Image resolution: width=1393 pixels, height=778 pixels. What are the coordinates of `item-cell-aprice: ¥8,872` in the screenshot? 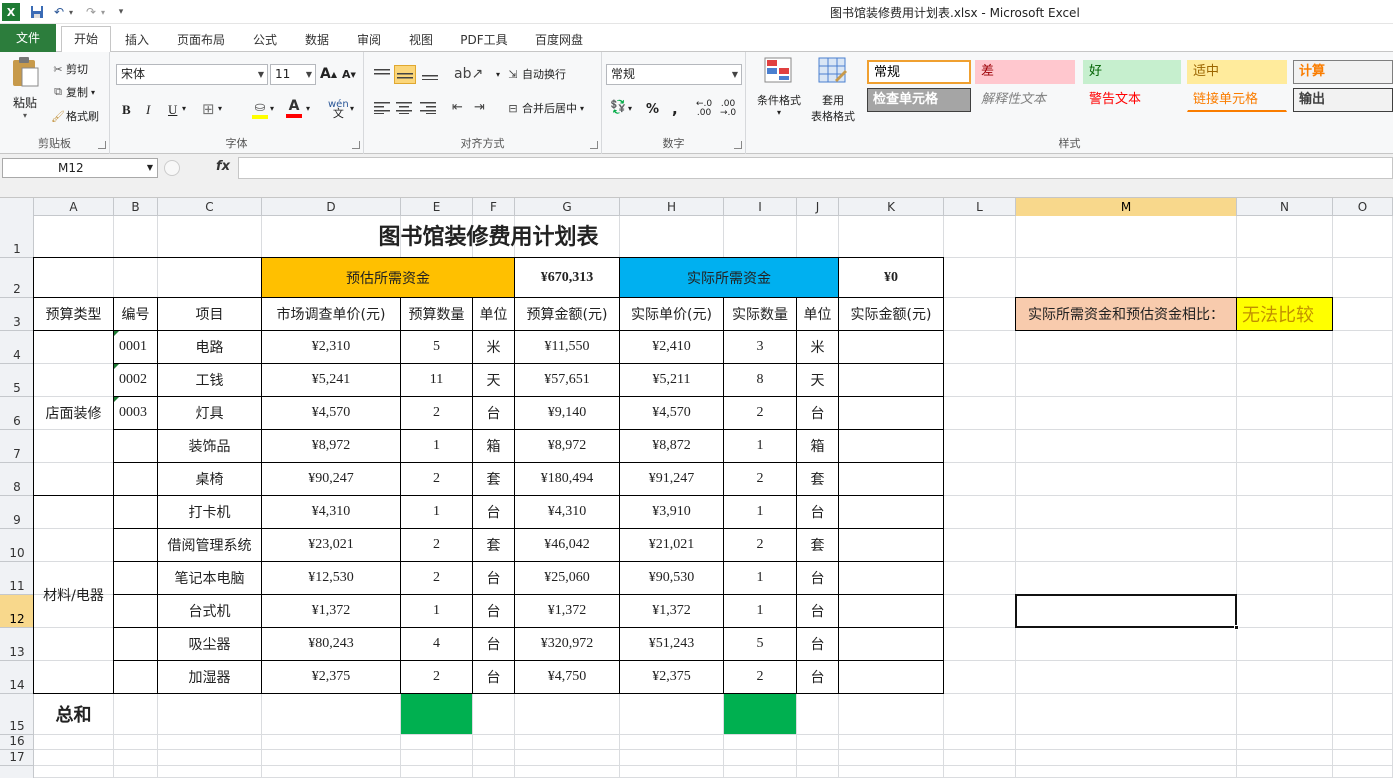 It's located at (671, 446).